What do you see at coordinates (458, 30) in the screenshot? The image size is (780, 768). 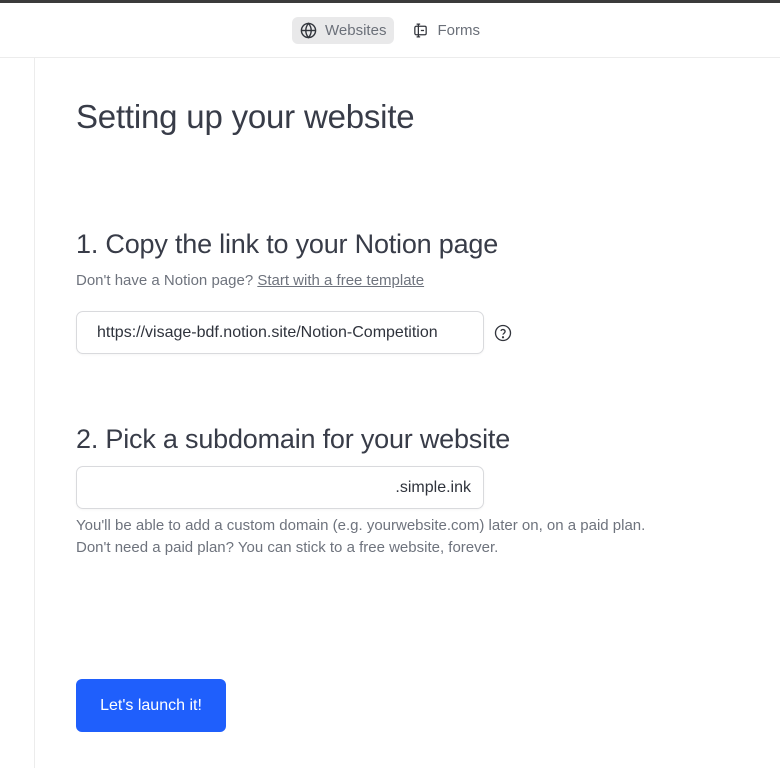 I see `tab-forms-label: Forms` at bounding box center [458, 30].